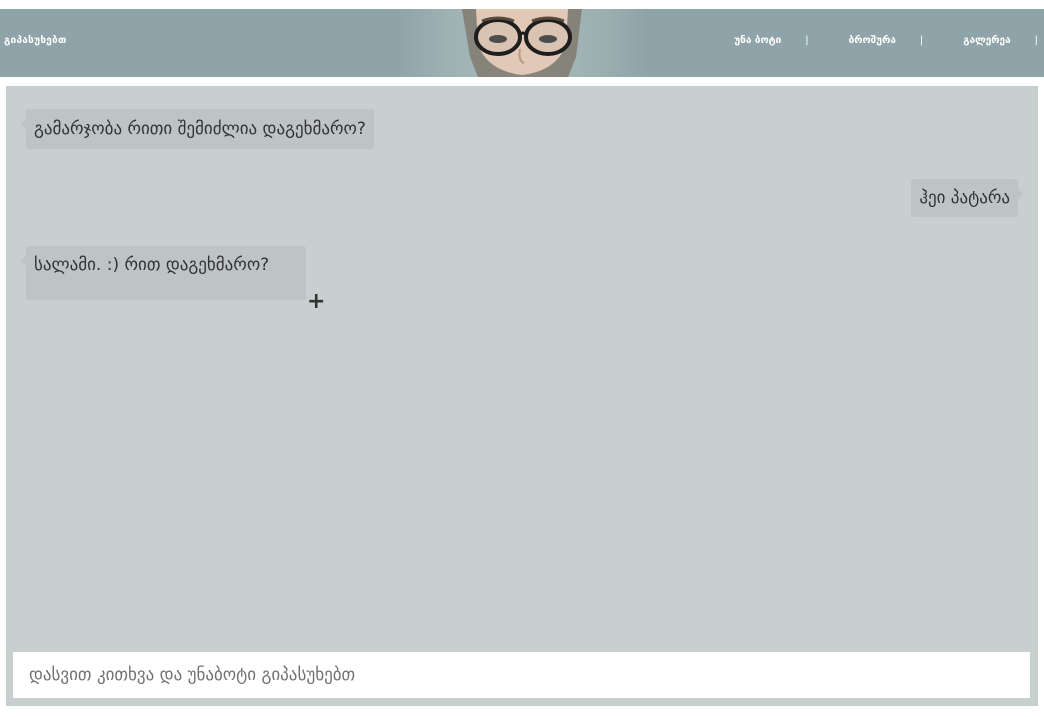 This screenshot has height=717, width=1044. I want to click on brand-logo-text: გიპასუხებთ, so click(35, 40).